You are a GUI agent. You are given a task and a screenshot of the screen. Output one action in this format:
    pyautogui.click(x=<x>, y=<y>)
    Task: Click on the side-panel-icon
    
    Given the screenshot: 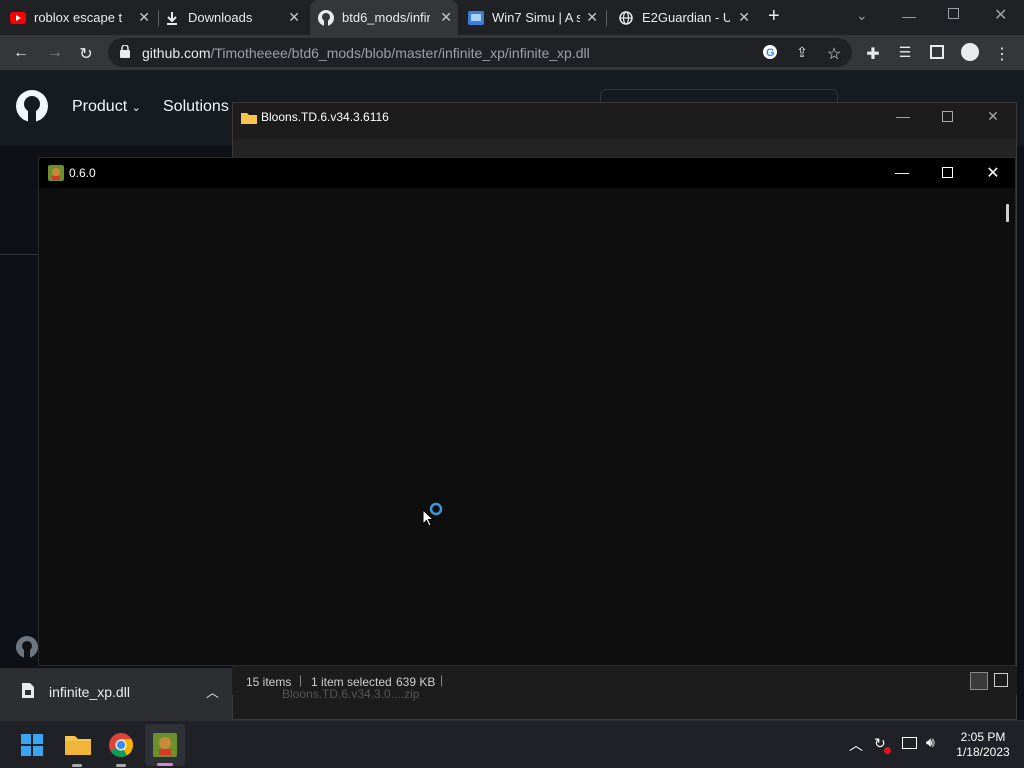 What is the action you would take?
    pyautogui.click(x=937, y=52)
    